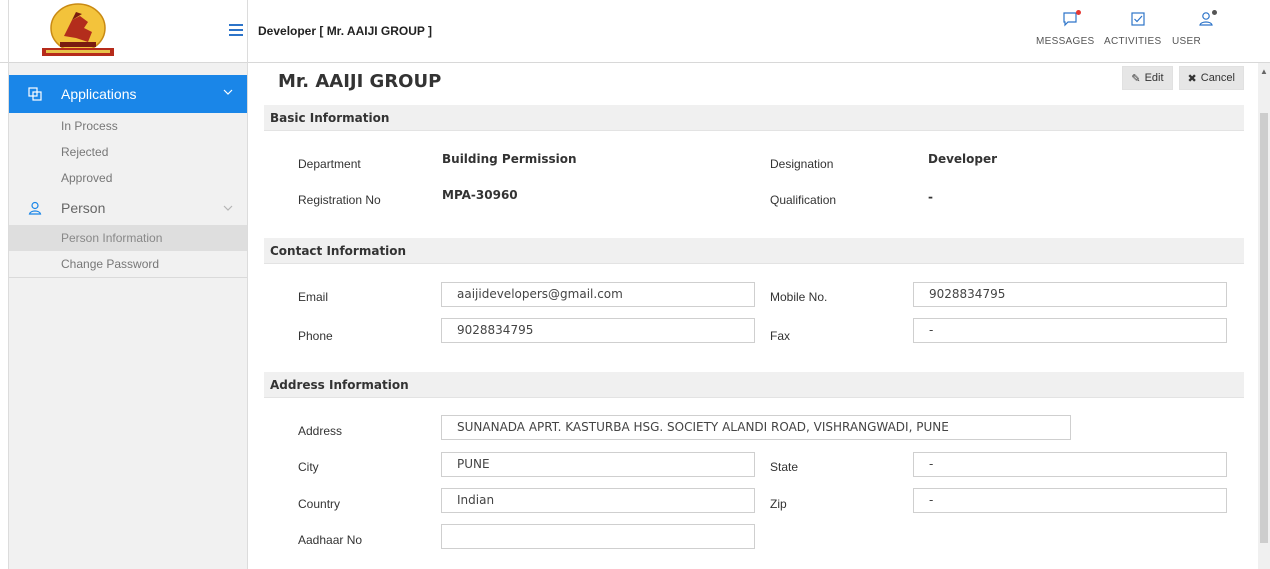 The image size is (1270, 569). What do you see at coordinates (1206, 26) in the screenshot?
I see `user-button: USER` at bounding box center [1206, 26].